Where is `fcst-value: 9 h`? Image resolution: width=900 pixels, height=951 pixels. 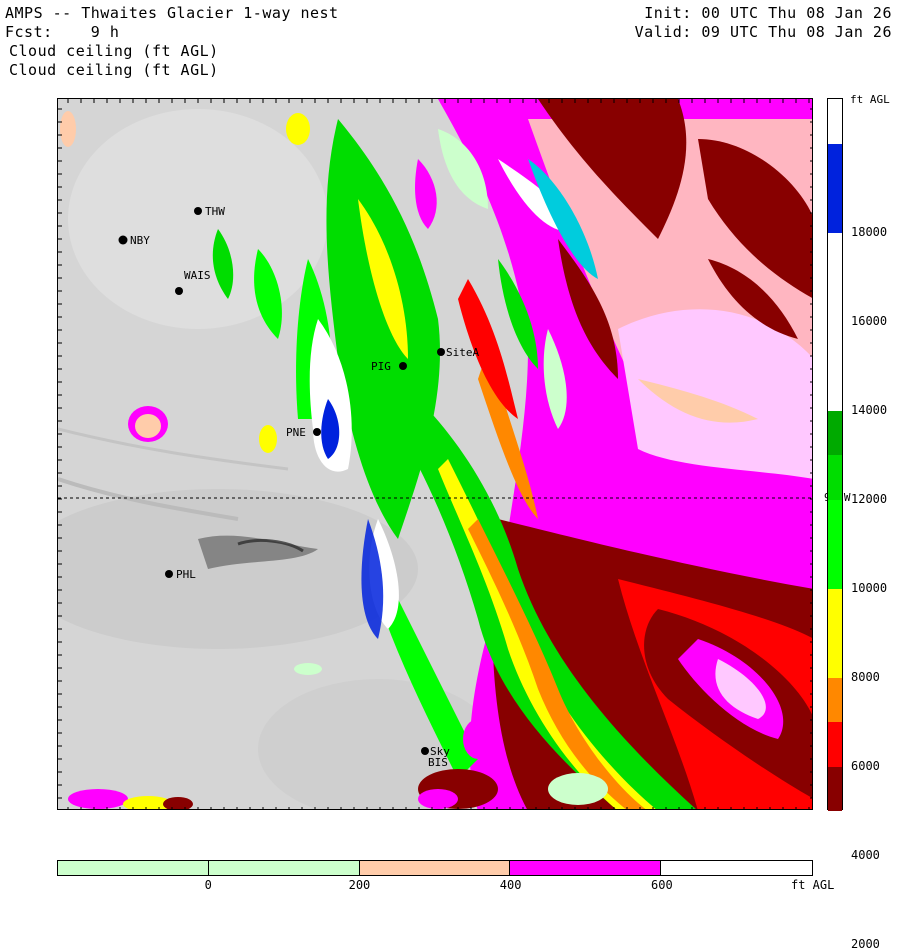
fcst-value: 9 h is located at coordinates (105, 32).